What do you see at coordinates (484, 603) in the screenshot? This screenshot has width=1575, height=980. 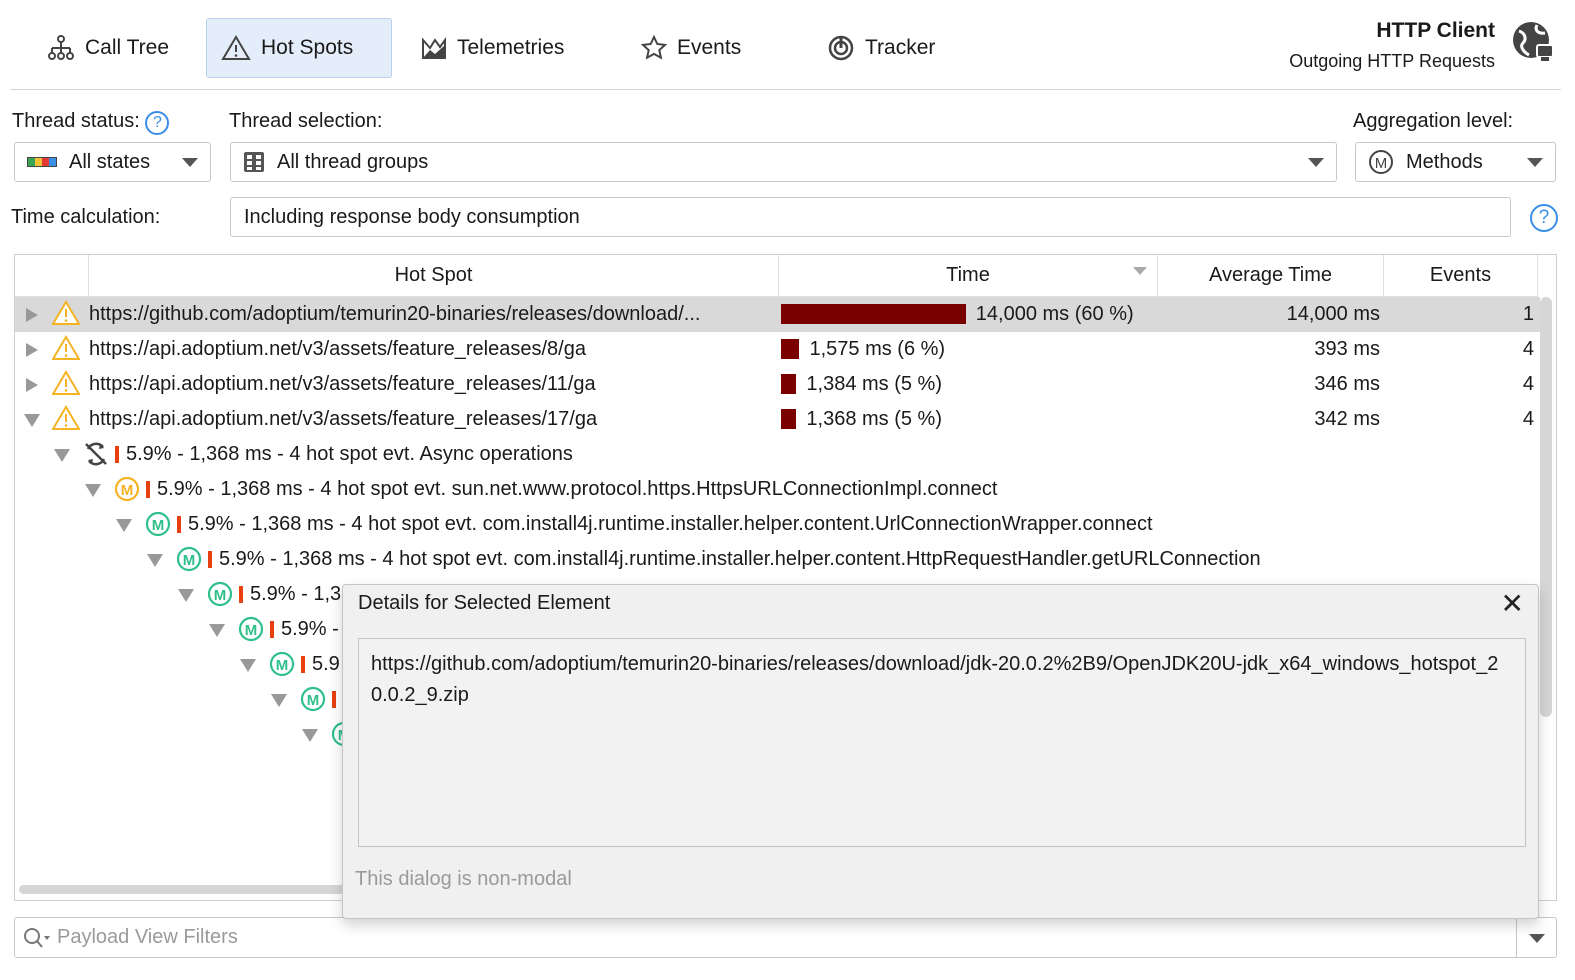 I see `dialog-title: Details for Selected Element` at bounding box center [484, 603].